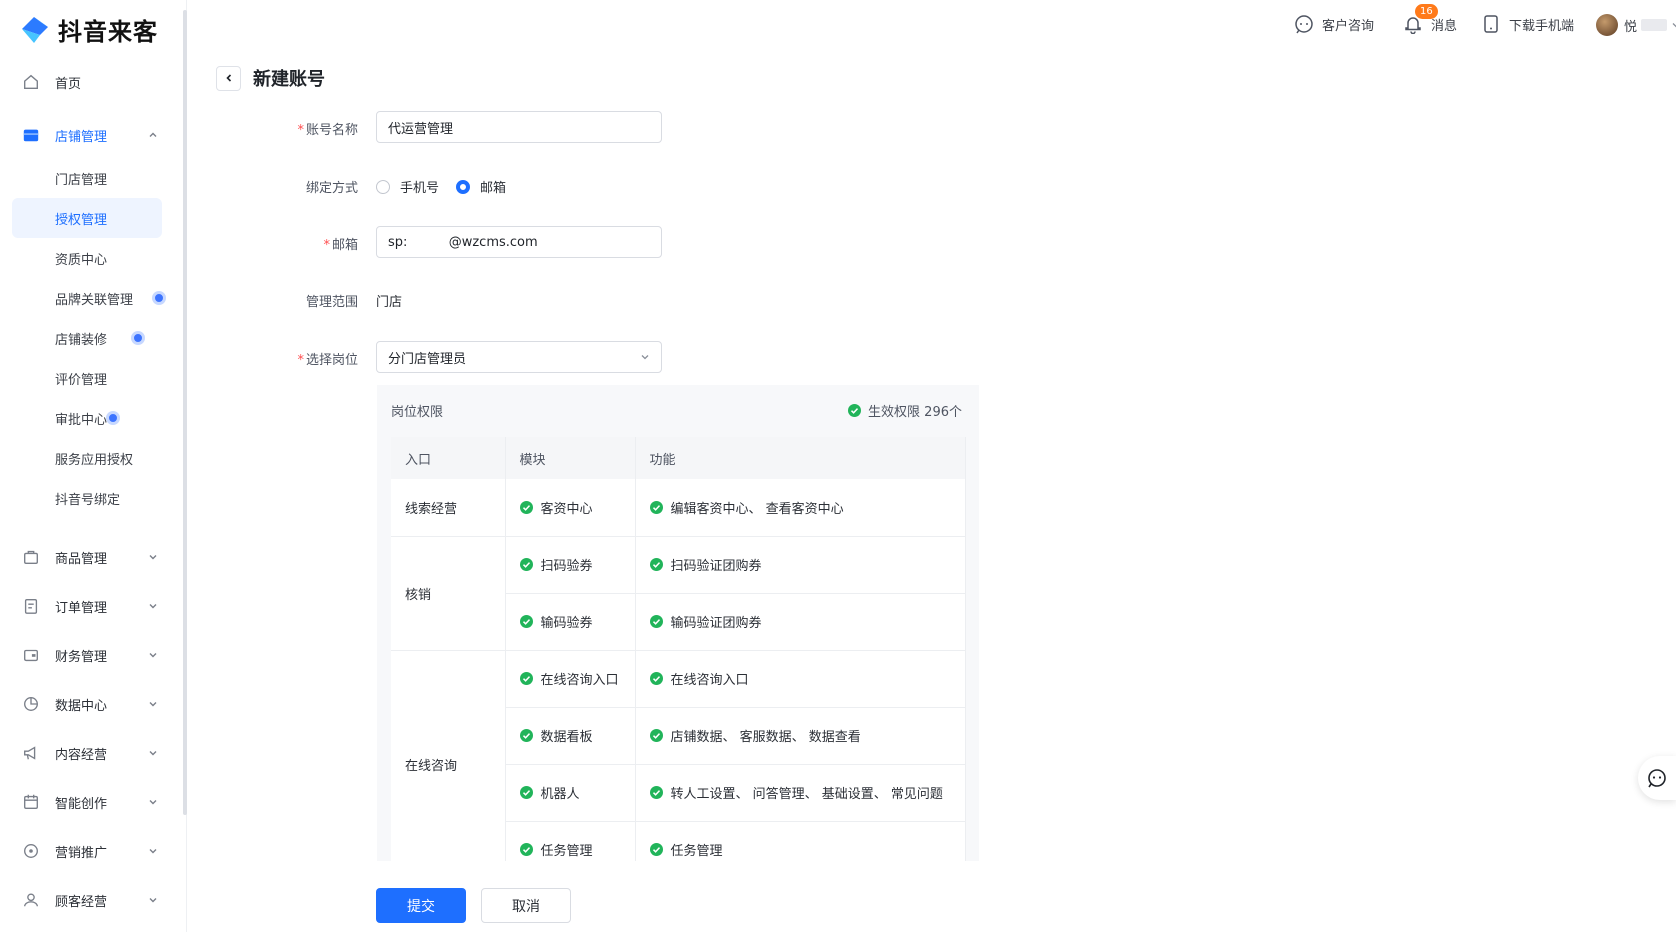 The width and height of the screenshot is (1676, 932). What do you see at coordinates (289, 79) in the screenshot?
I see `page-title: 新建账号` at bounding box center [289, 79].